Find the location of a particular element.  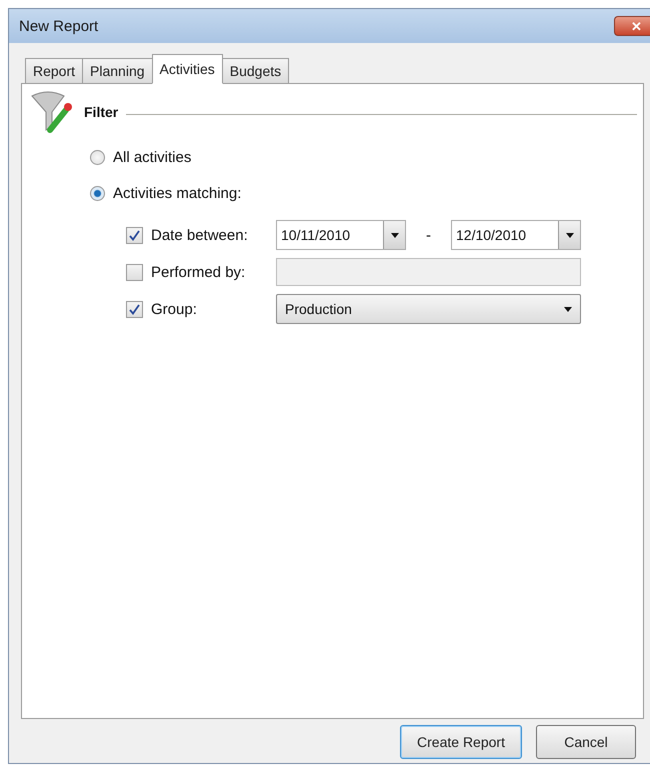

dialog-button: Cancel is located at coordinates (586, 742).